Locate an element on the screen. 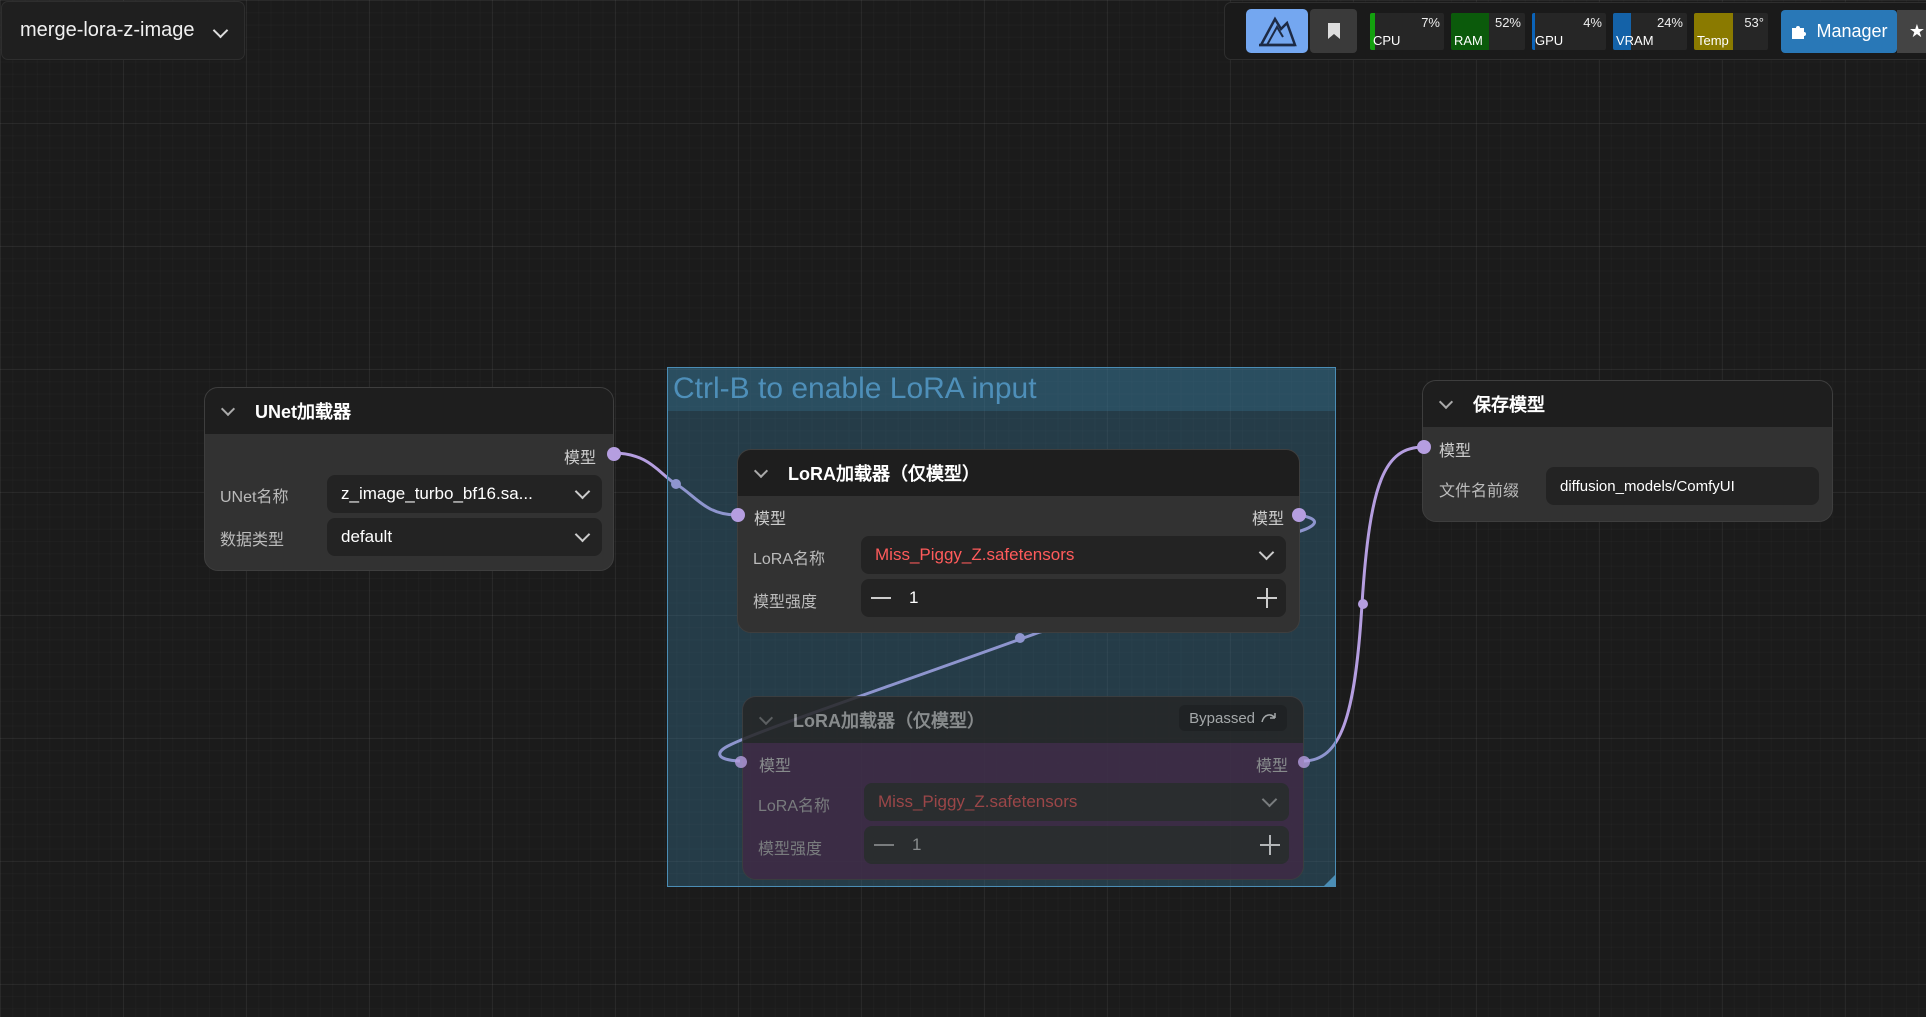 This screenshot has width=1926, height=1017. dtype-select: default is located at coordinates (464, 537).